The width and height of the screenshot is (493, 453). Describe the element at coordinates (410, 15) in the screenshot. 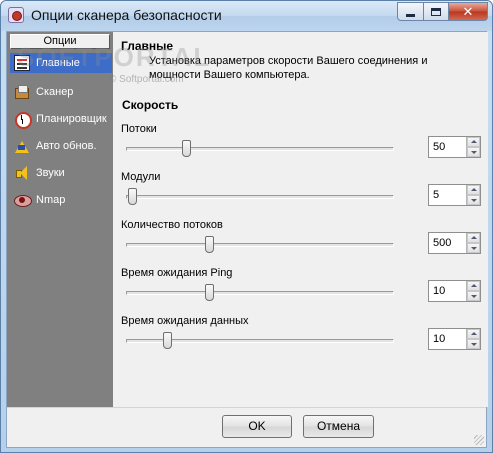

I see `minimize-icon` at that location.